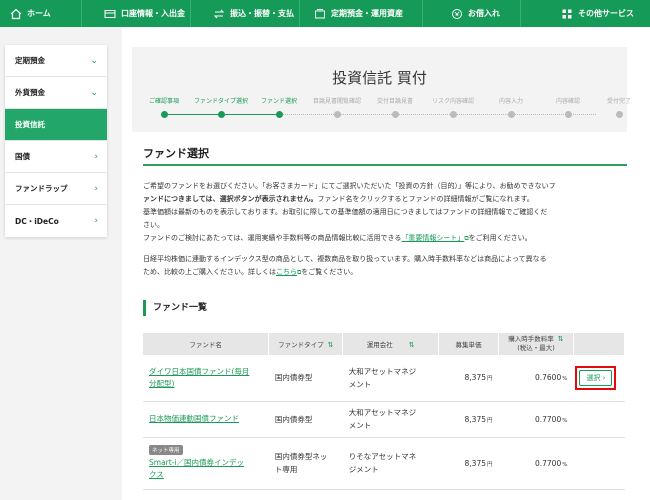 This screenshot has height=500, width=650. Describe the element at coordinates (367, 13) in the screenshot. I see `nav-deposit-assets-label: 定期預金・運用資産` at that location.